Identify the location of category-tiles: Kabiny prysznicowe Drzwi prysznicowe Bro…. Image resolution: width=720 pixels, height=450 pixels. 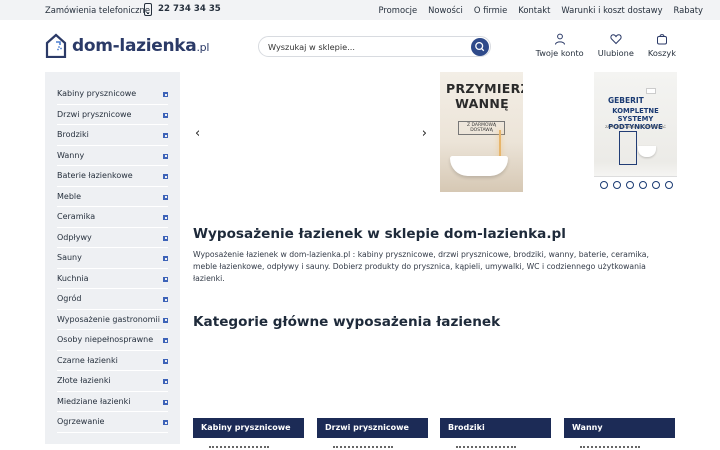
(434, 434).